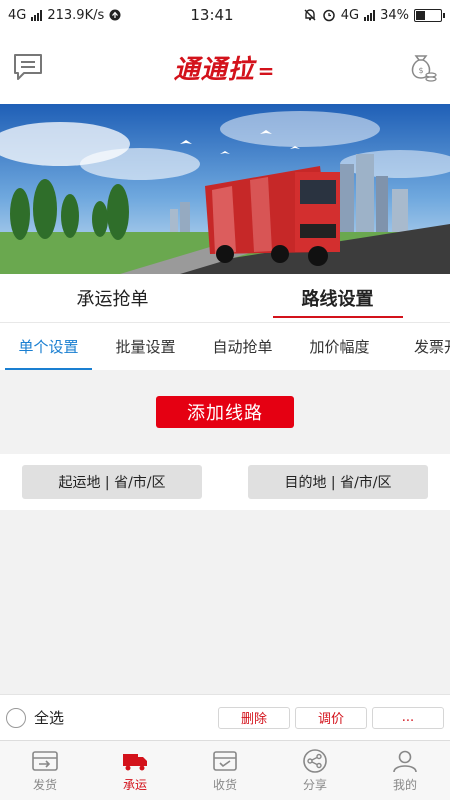  I want to click on origin-selector: 起运地 | 省/市/区, so click(112, 482).